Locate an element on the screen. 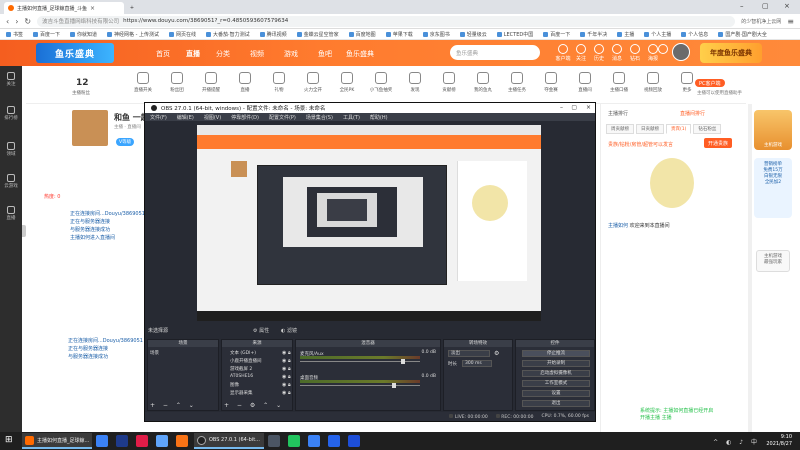 The image size is (800, 450). sources-toolbar: + − ⚙ ⌃ ⌄ is located at coordinates (254, 405).